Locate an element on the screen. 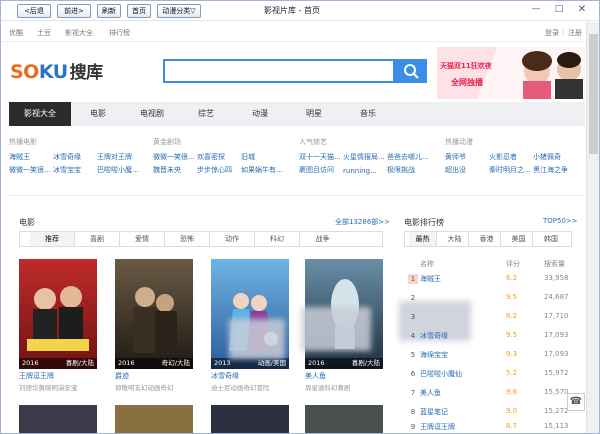 Image resolution: width=600 pixels, height=434 pixels. filter-action: 动作 is located at coordinates (232, 239).